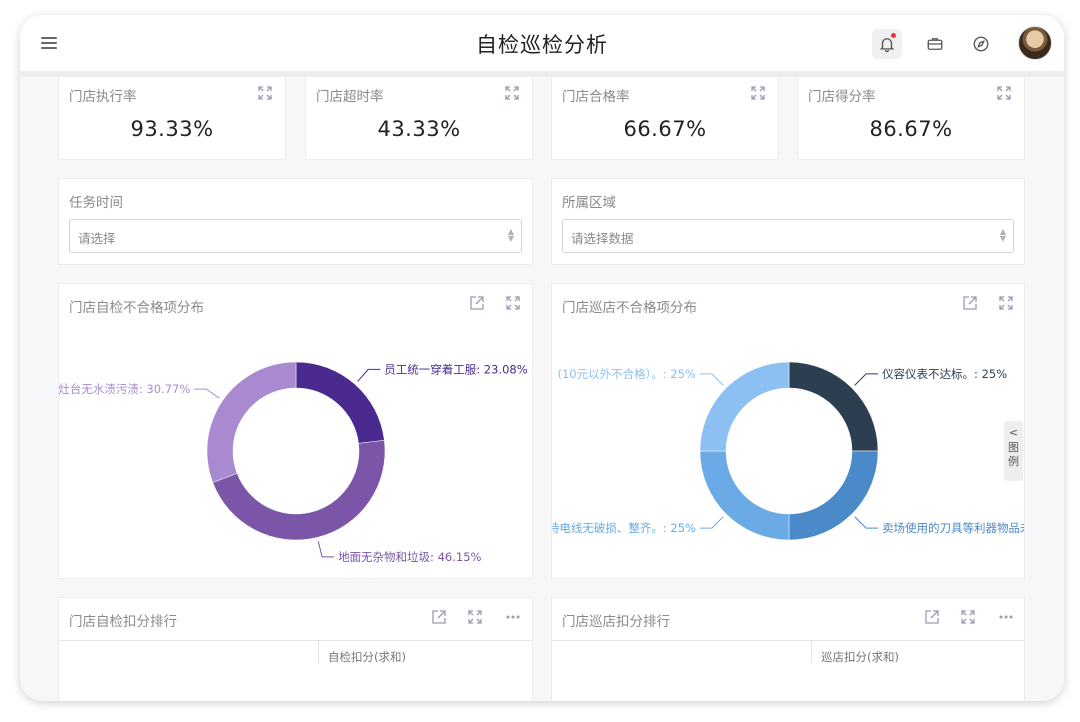 Image resolution: width=1080 pixels, height=722 pixels. Describe the element at coordinates (409, 557) in the screenshot. I see `slice-label: 地面无杂物和垃圾: 46.15%` at that location.